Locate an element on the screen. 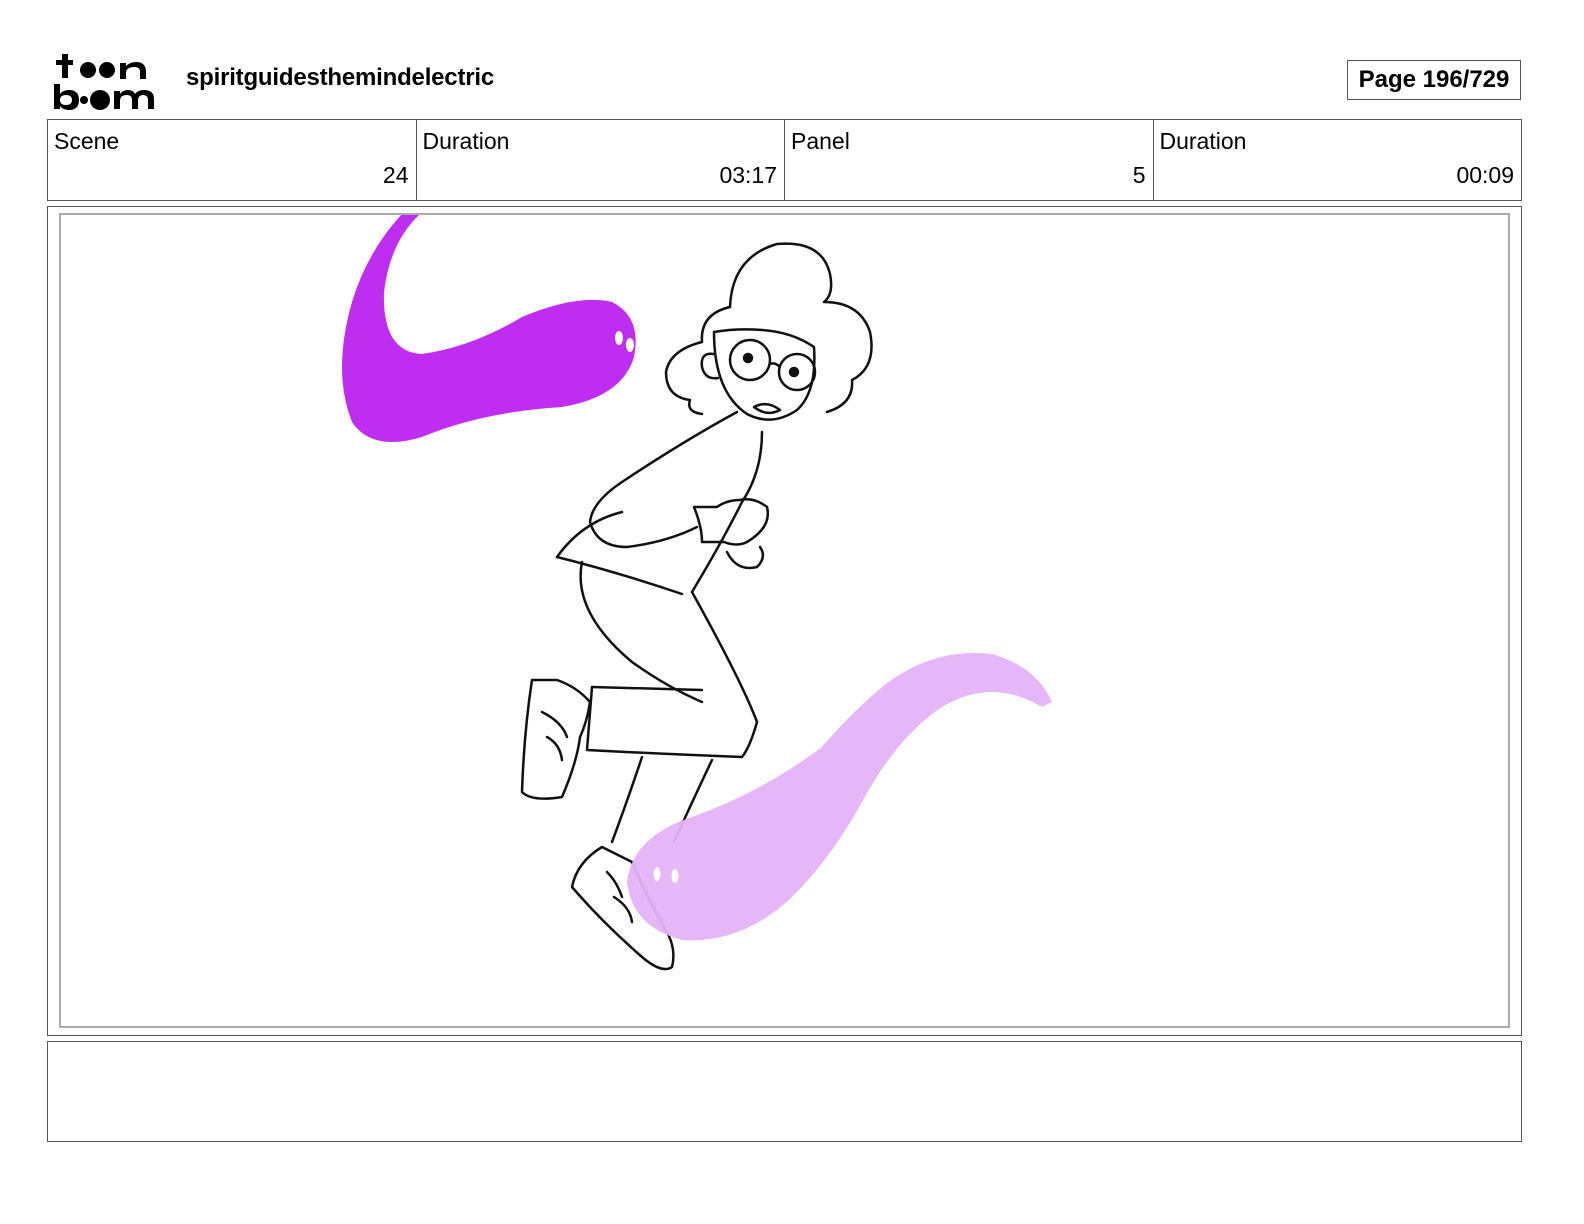 The width and height of the screenshot is (1584, 1224). panel-duration-cell: Duration 00:09 is located at coordinates (1338, 160).